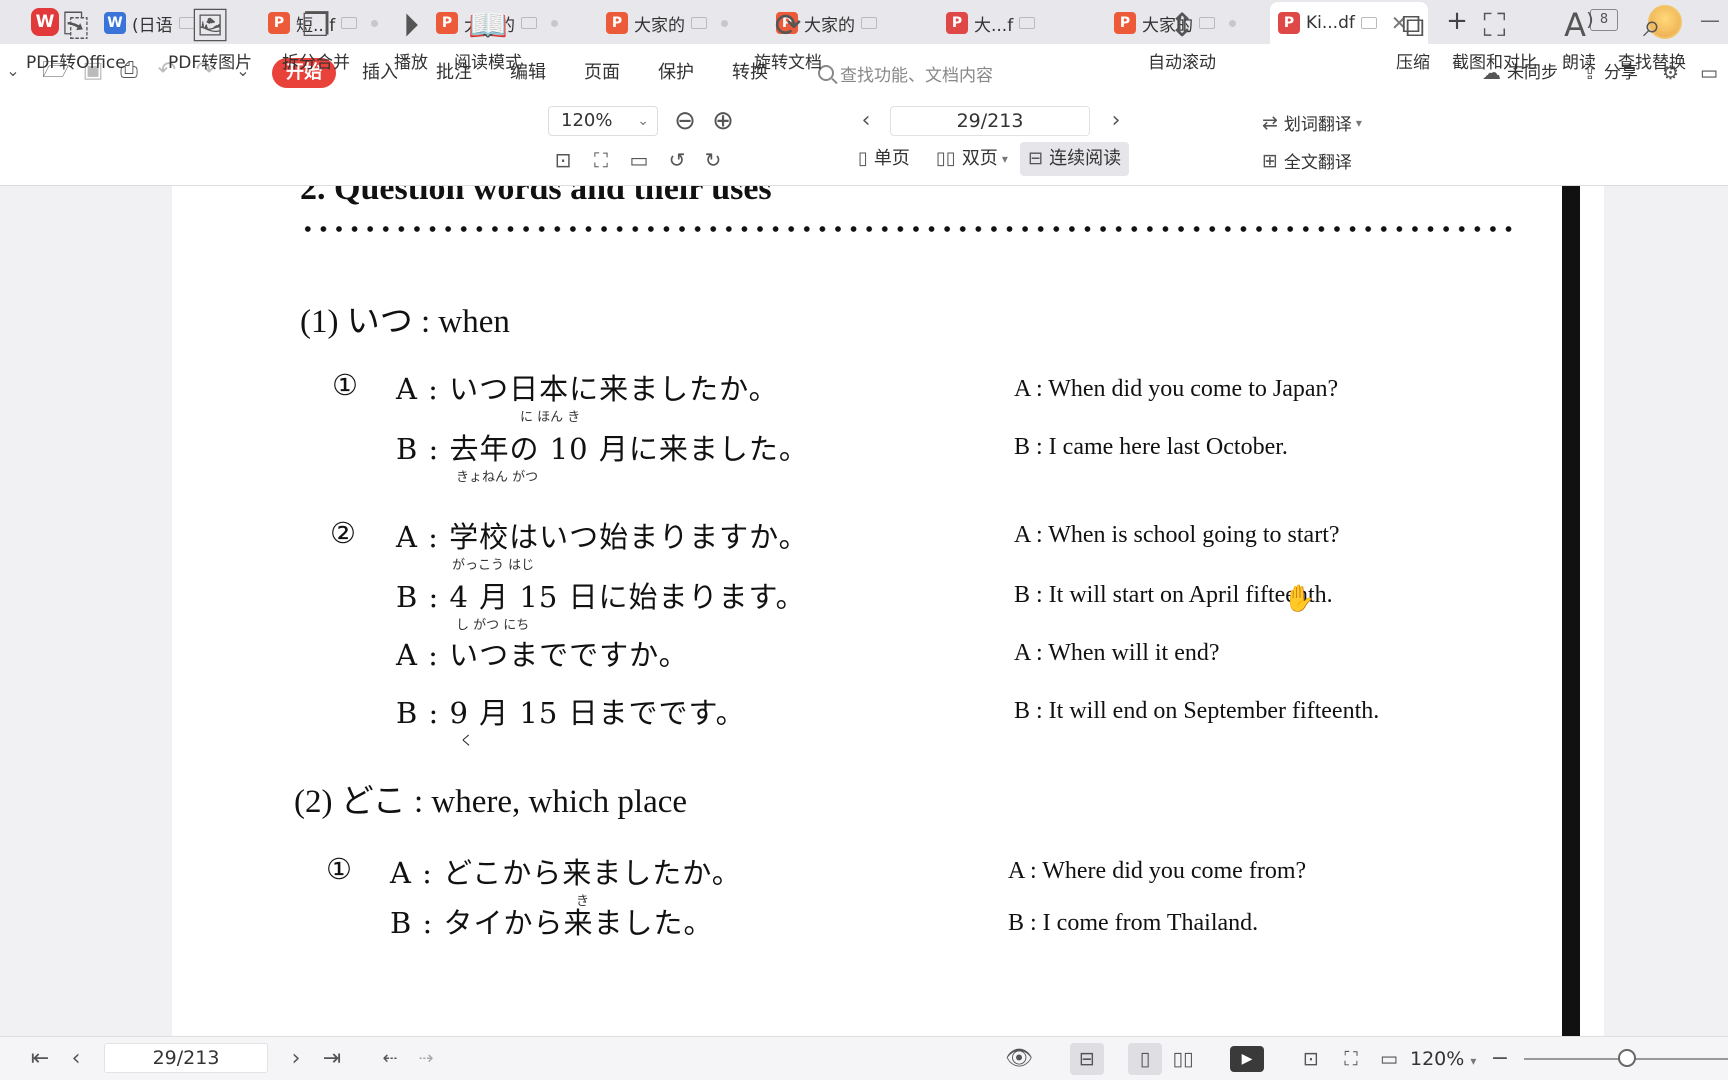 Image resolution: width=1728 pixels, height=1080 pixels. I want to click on zoom-in-icon: ⊕, so click(723, 121).